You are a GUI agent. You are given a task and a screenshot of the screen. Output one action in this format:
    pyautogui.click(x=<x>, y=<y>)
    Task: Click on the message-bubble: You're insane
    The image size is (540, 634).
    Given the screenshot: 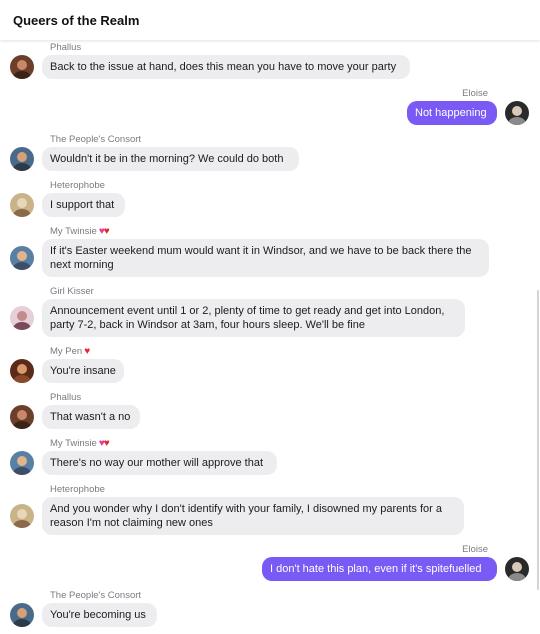 What is the action you would take?
    pyautogui.click(x=83, y=371)
    